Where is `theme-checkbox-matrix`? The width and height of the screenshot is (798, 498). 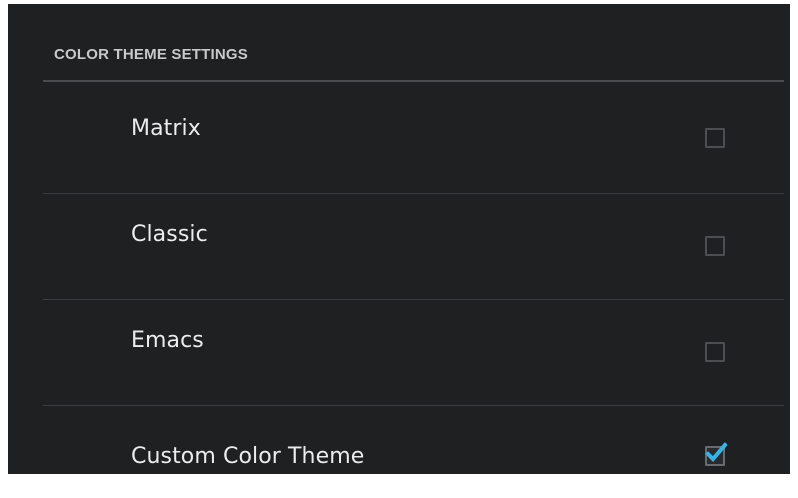
theme-checkbox-matrix is located at coordinates (715, 138).